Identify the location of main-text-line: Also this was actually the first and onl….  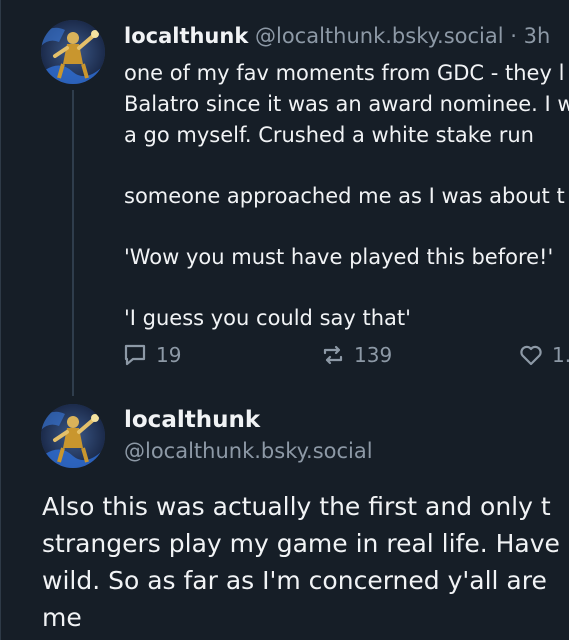
(296, 506).